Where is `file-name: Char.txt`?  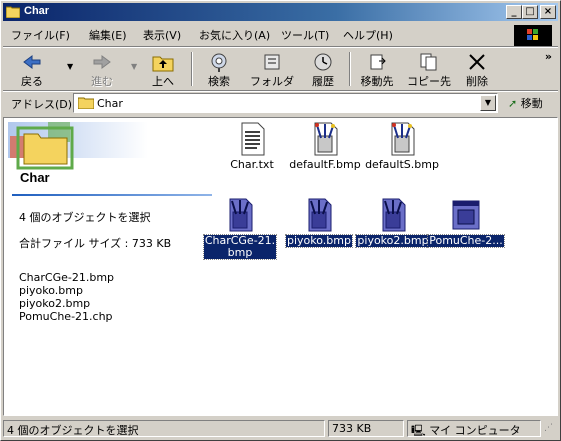 file-name: Char.txt is located at coordinates (252, 164).